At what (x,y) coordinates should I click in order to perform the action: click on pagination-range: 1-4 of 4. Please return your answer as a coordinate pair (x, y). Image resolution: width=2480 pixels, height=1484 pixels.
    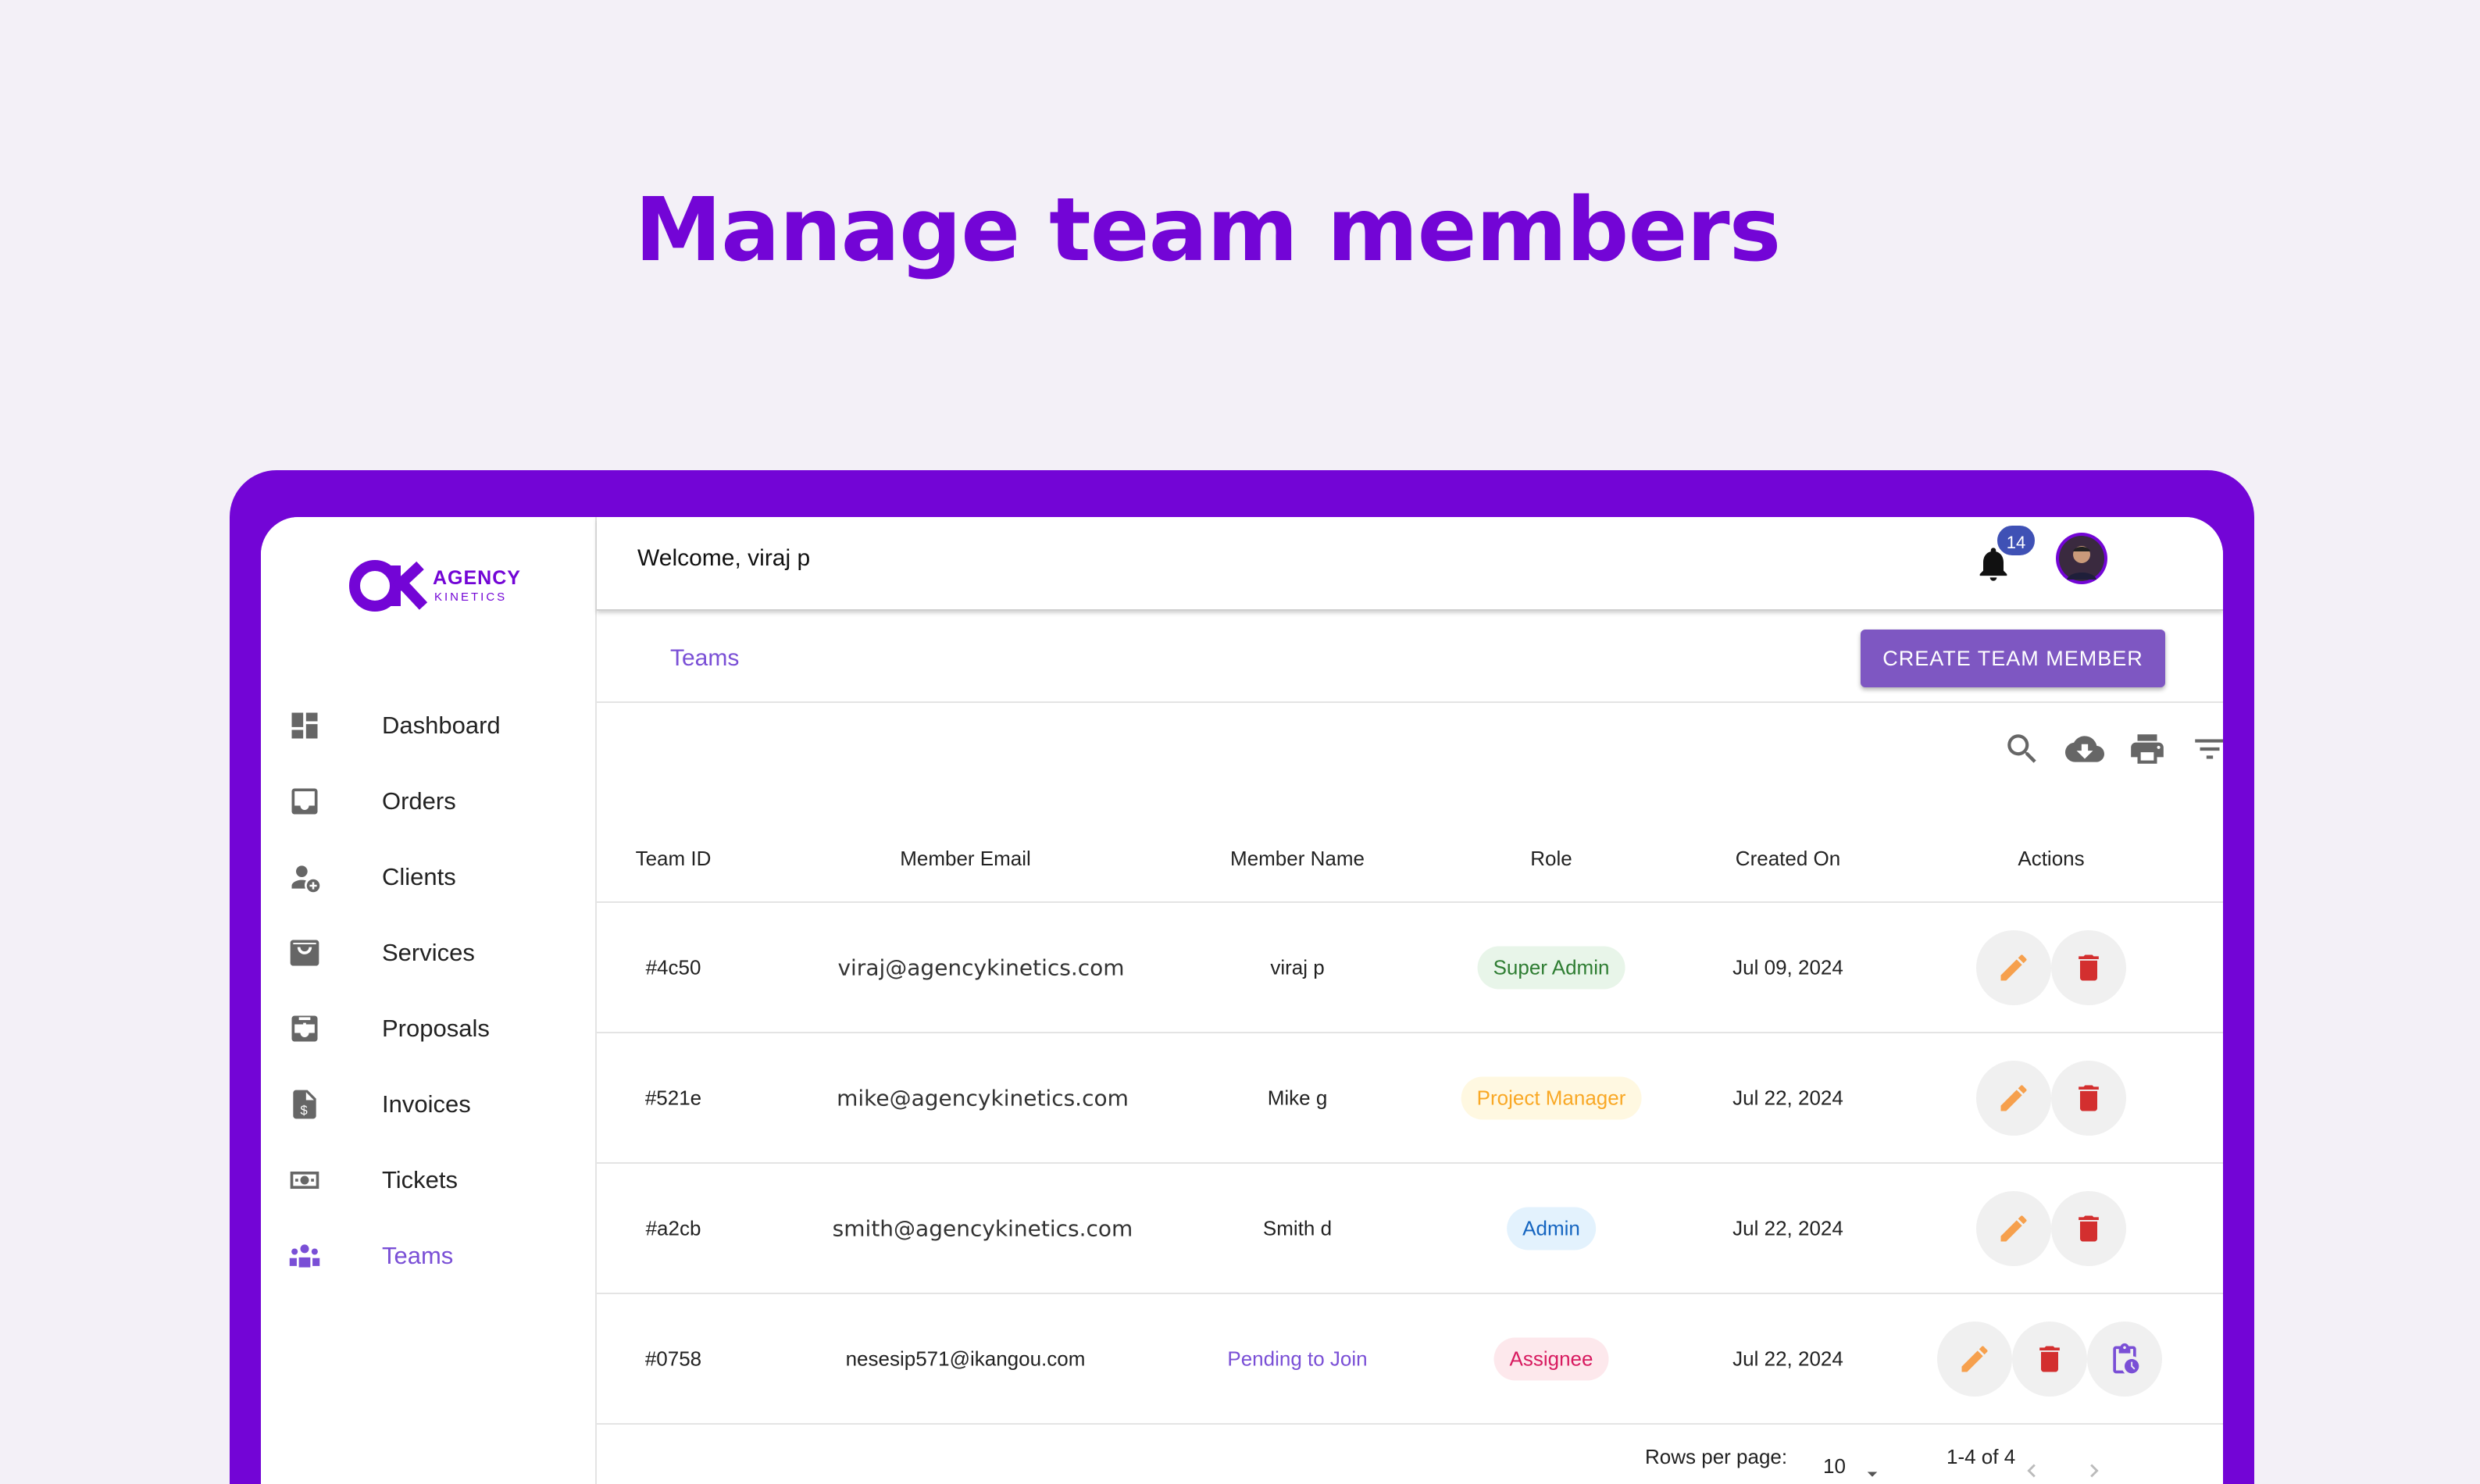
    Looking at the image, I should click on (1981, 1456).